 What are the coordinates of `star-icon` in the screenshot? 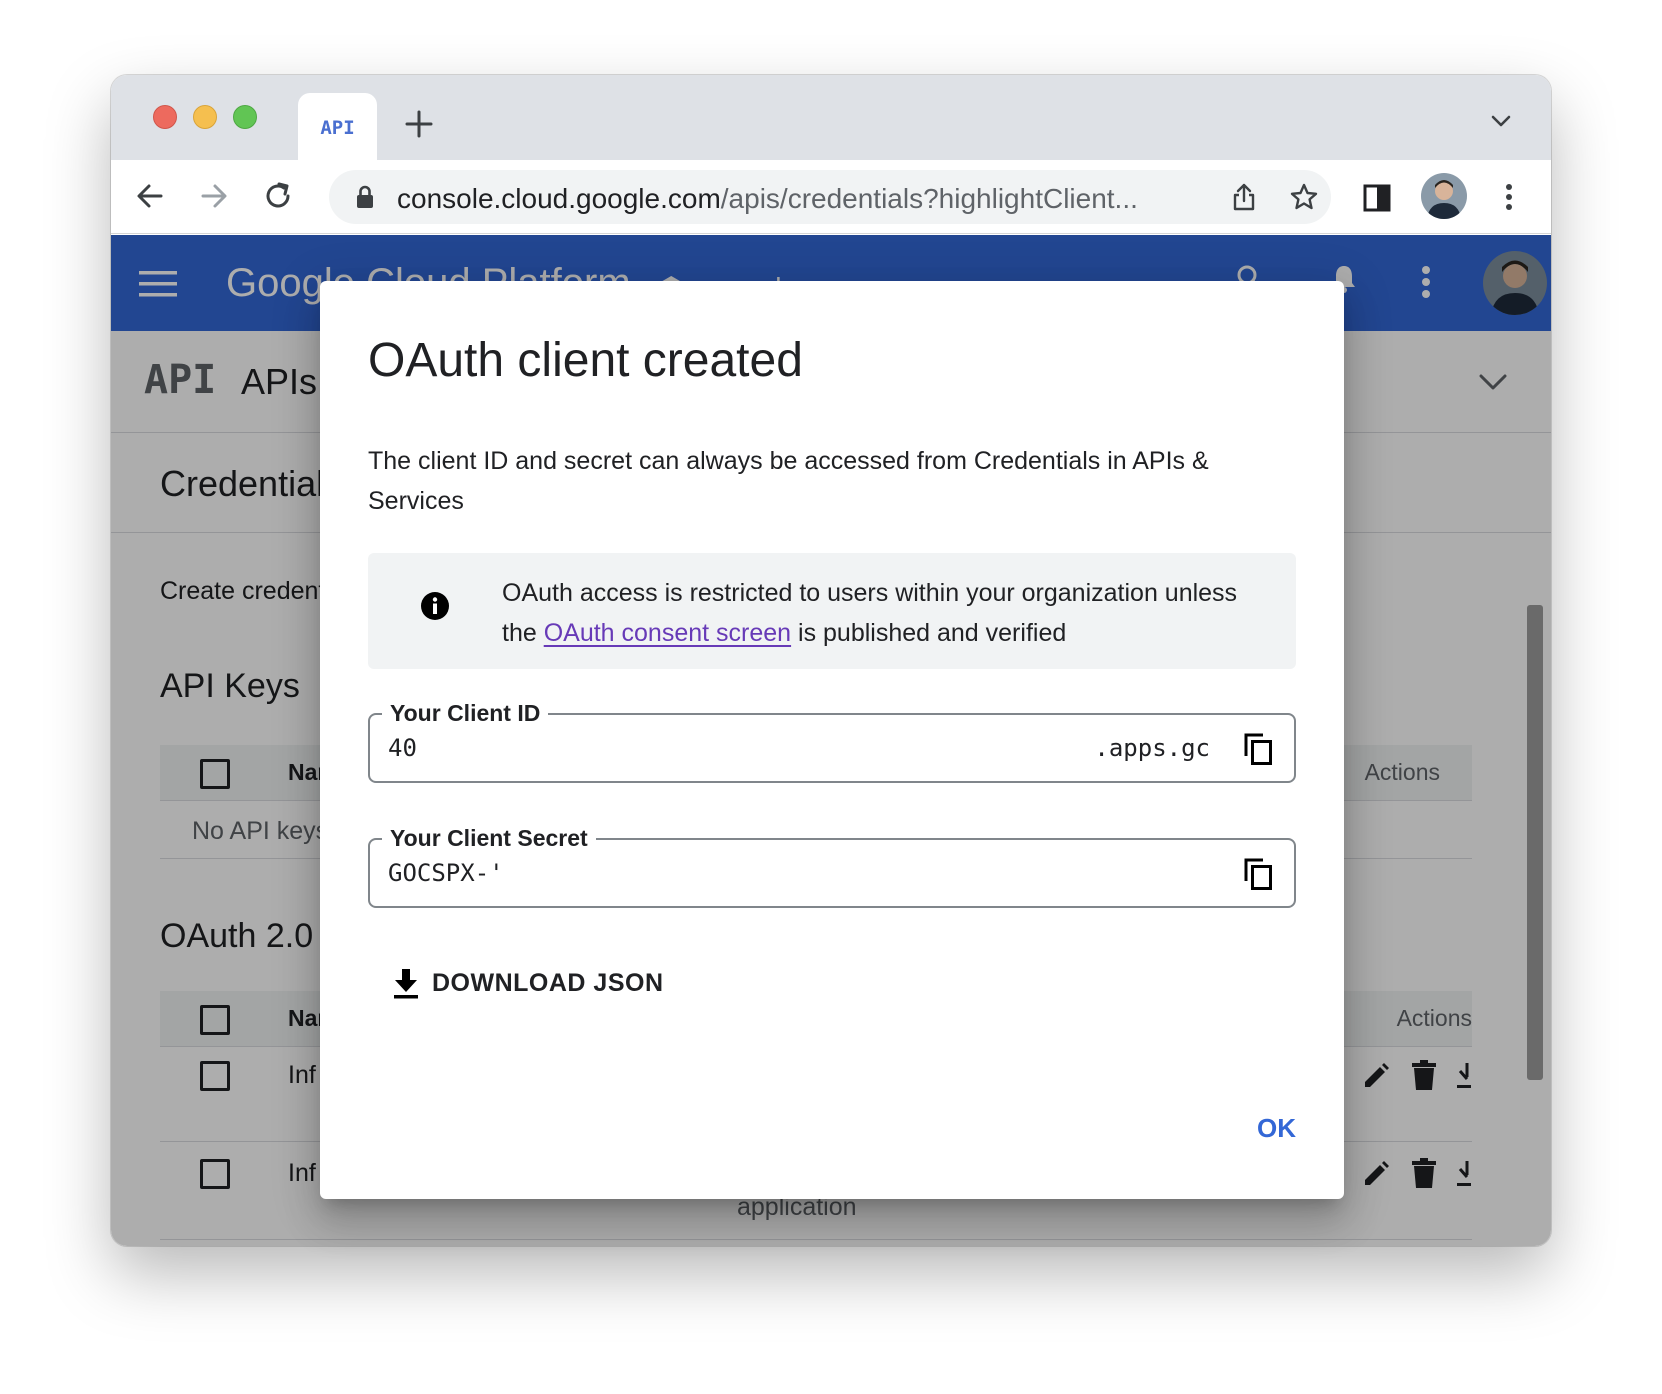 It's located at (1304, 197).